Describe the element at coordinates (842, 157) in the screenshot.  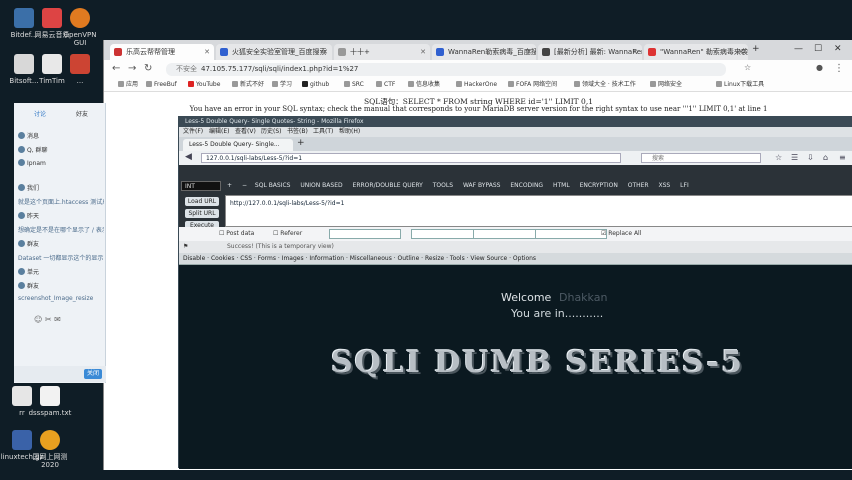
I see `menu-icon: ≡` at that location.